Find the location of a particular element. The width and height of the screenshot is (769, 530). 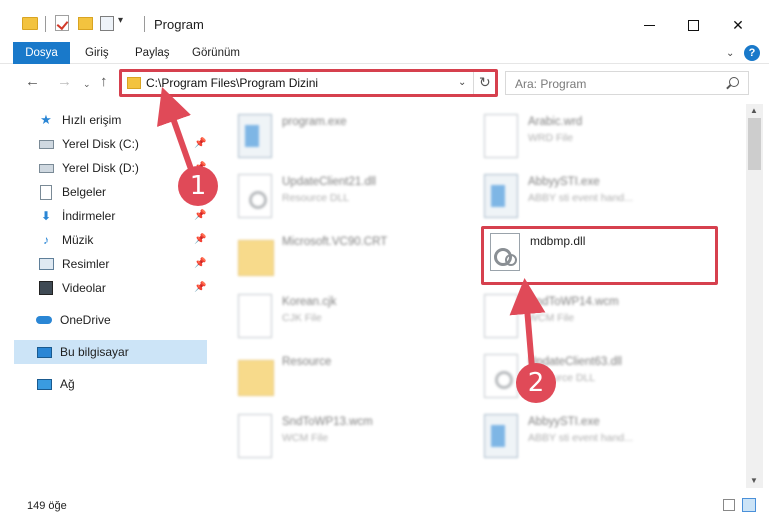

sidebar-item-label: Resimler is located at coordinates (86, 264).